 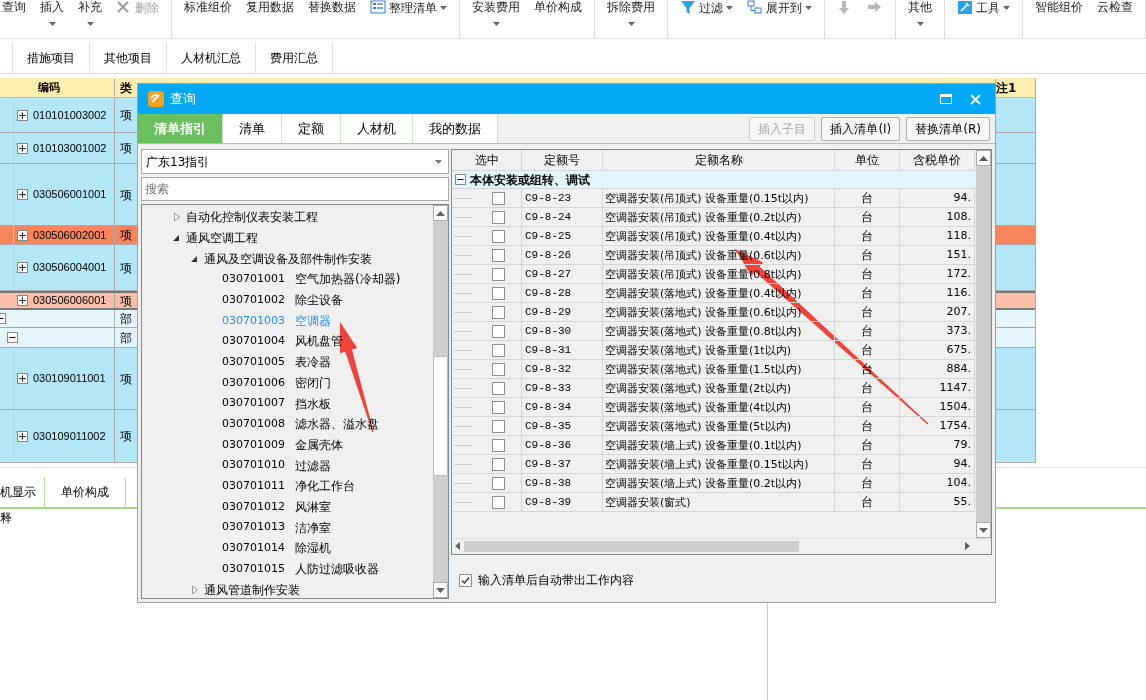 I want to click on tree-item: 030701006 密闭门, so click(x=236, y=383).